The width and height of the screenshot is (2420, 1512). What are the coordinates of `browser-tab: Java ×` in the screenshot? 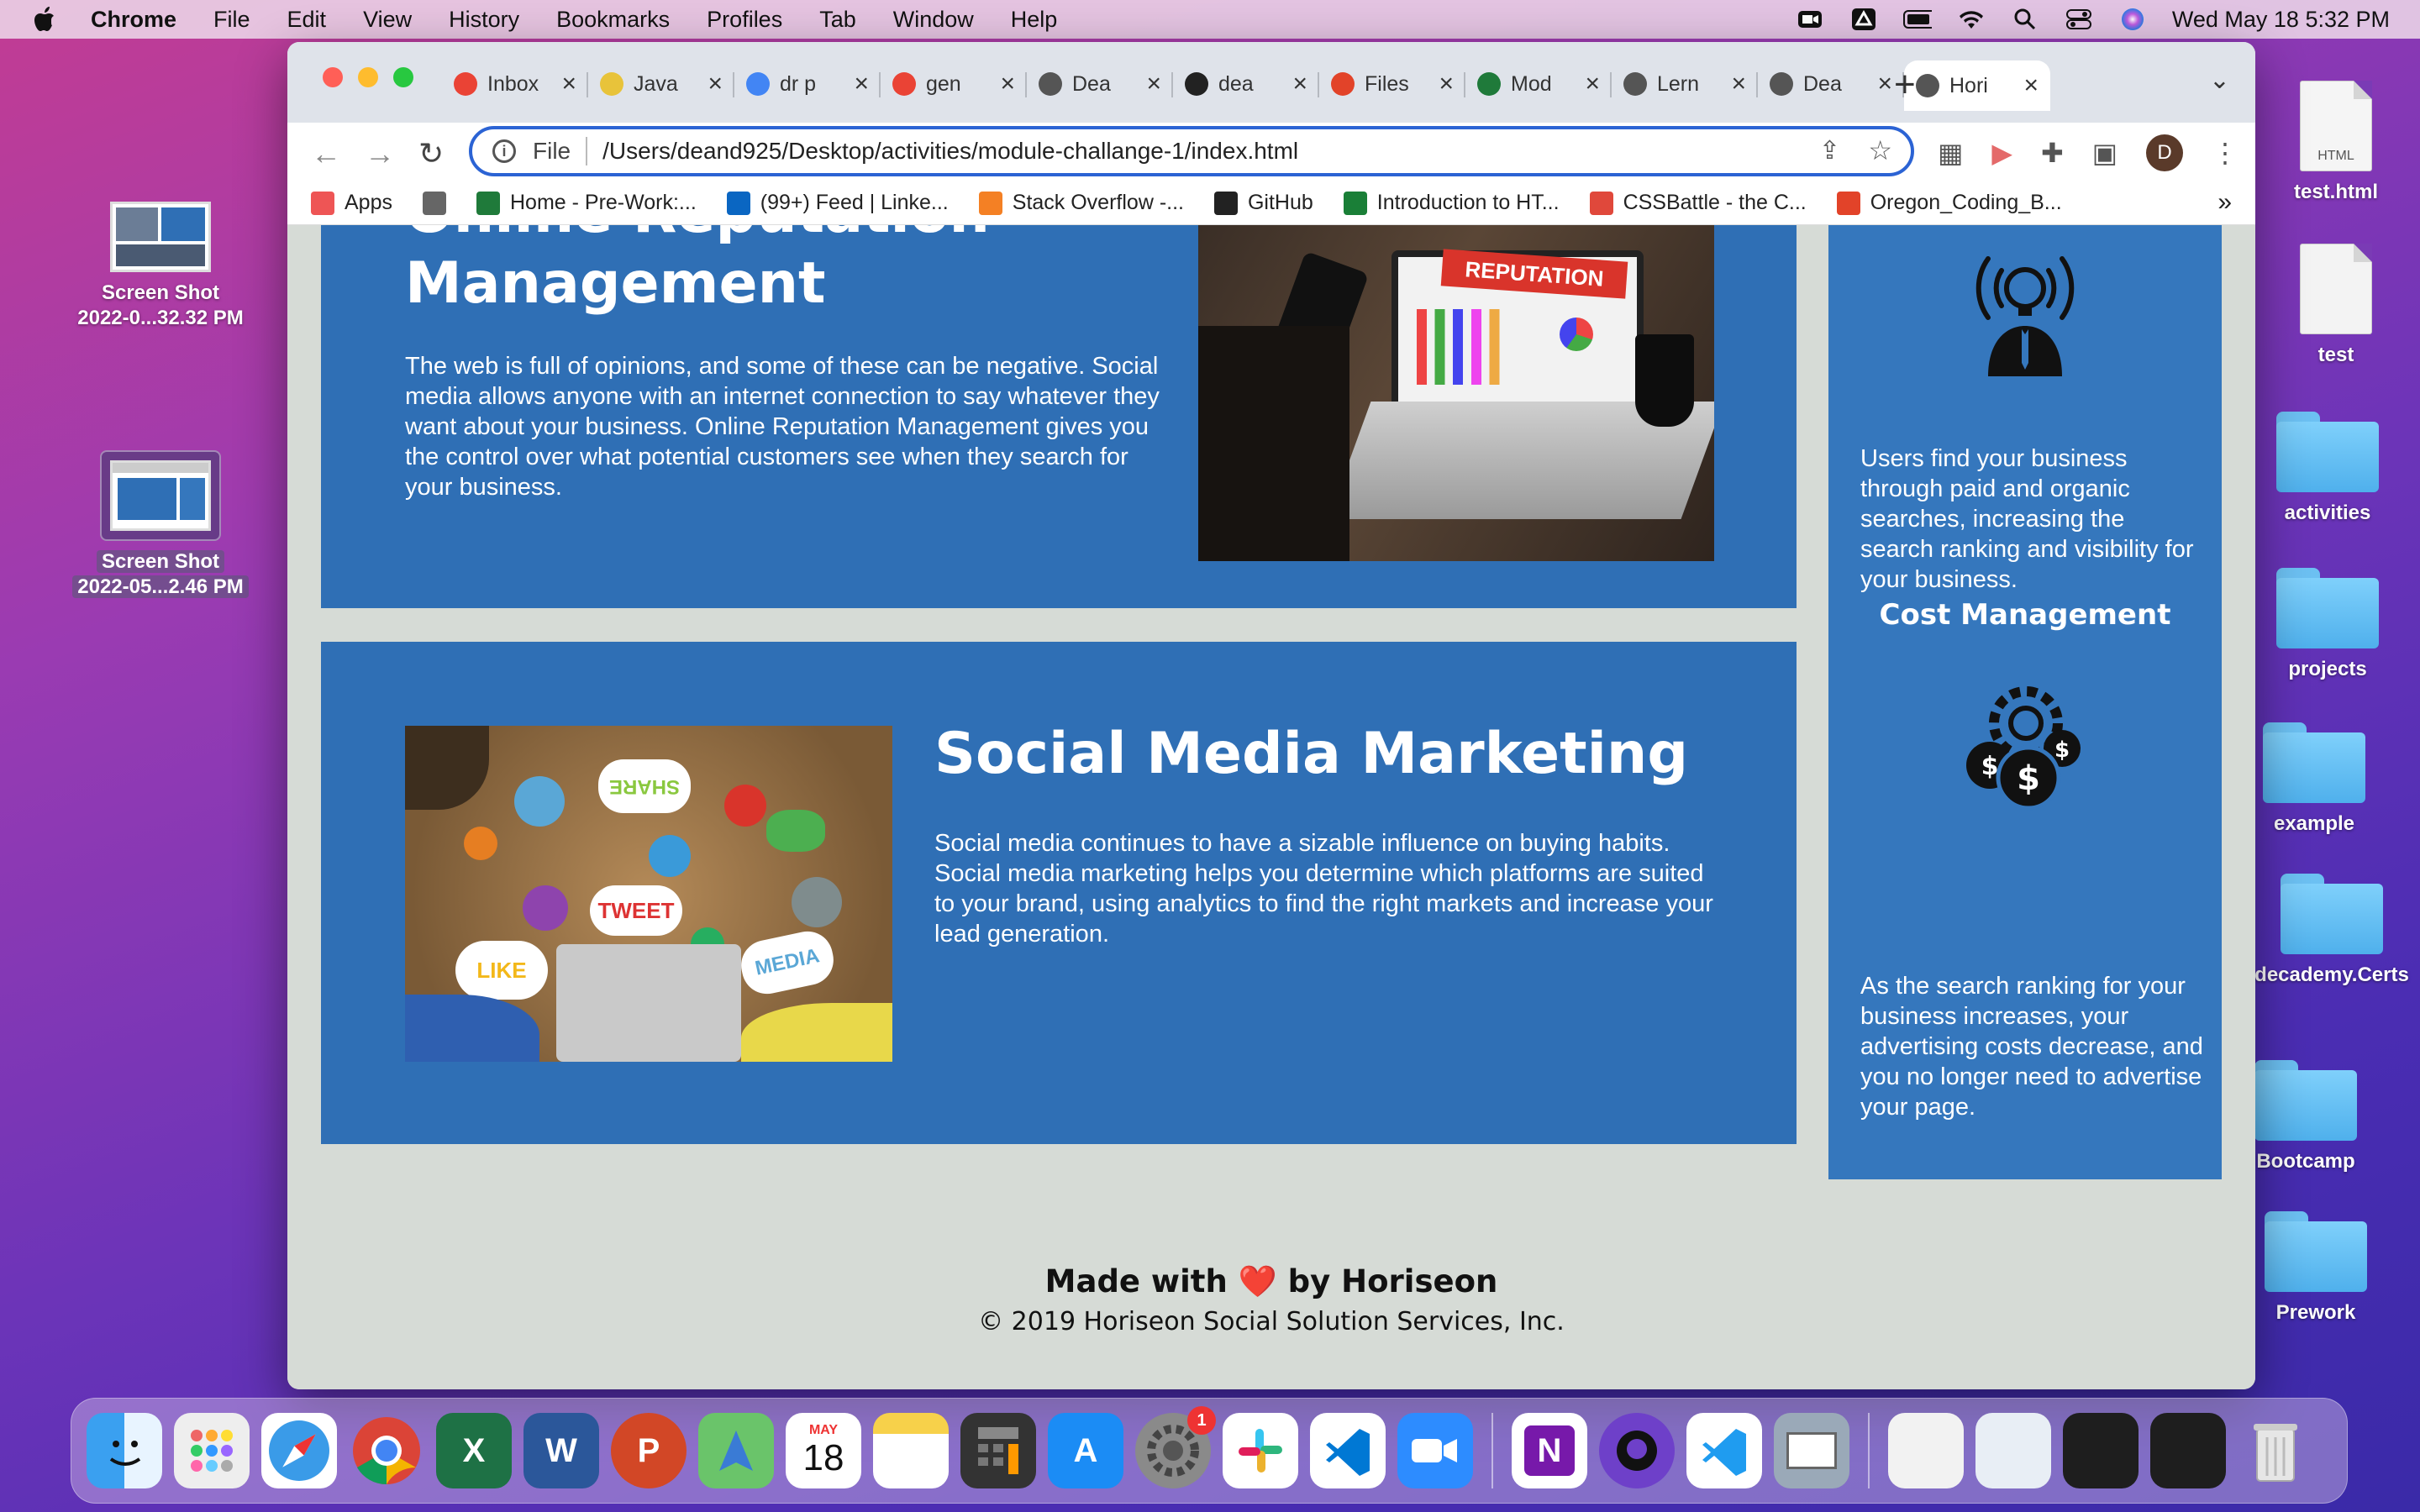 It's located at (661, 84).